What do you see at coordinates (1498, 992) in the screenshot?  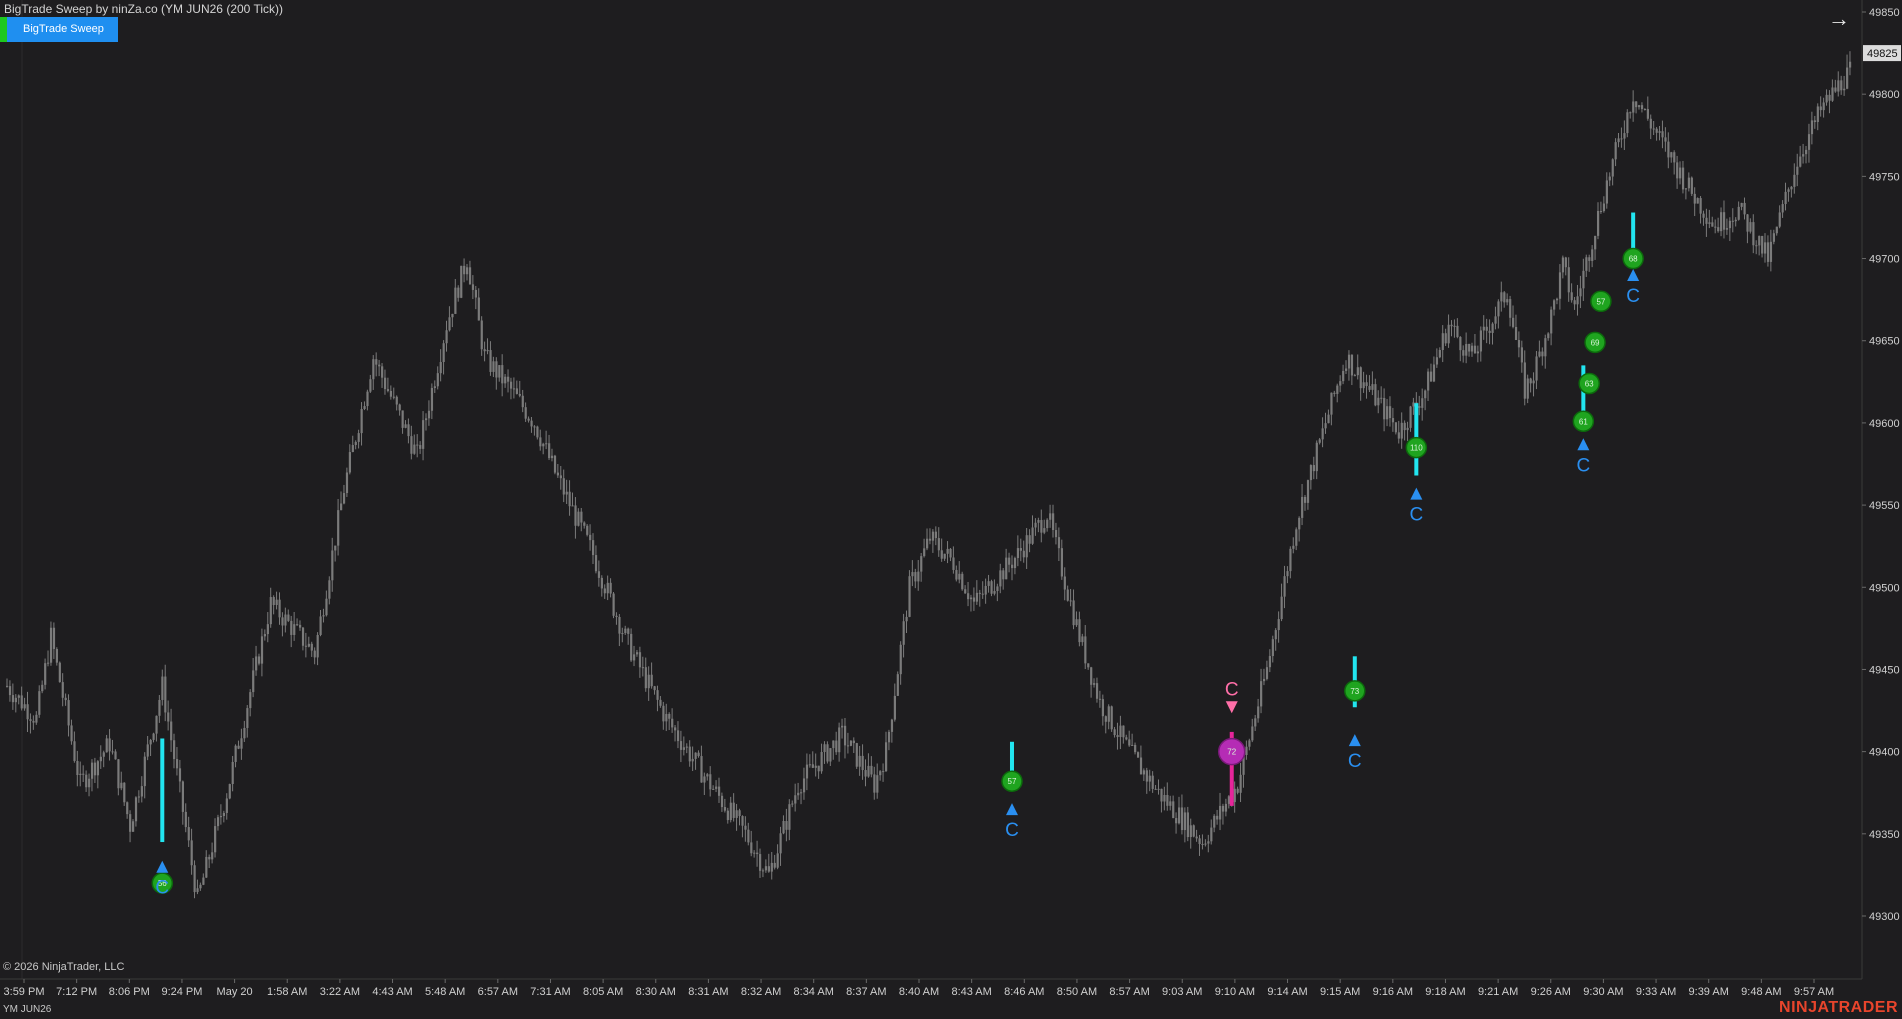 I see `x-tick-label: 9:21 AM` at bounding box center [1498, 992].